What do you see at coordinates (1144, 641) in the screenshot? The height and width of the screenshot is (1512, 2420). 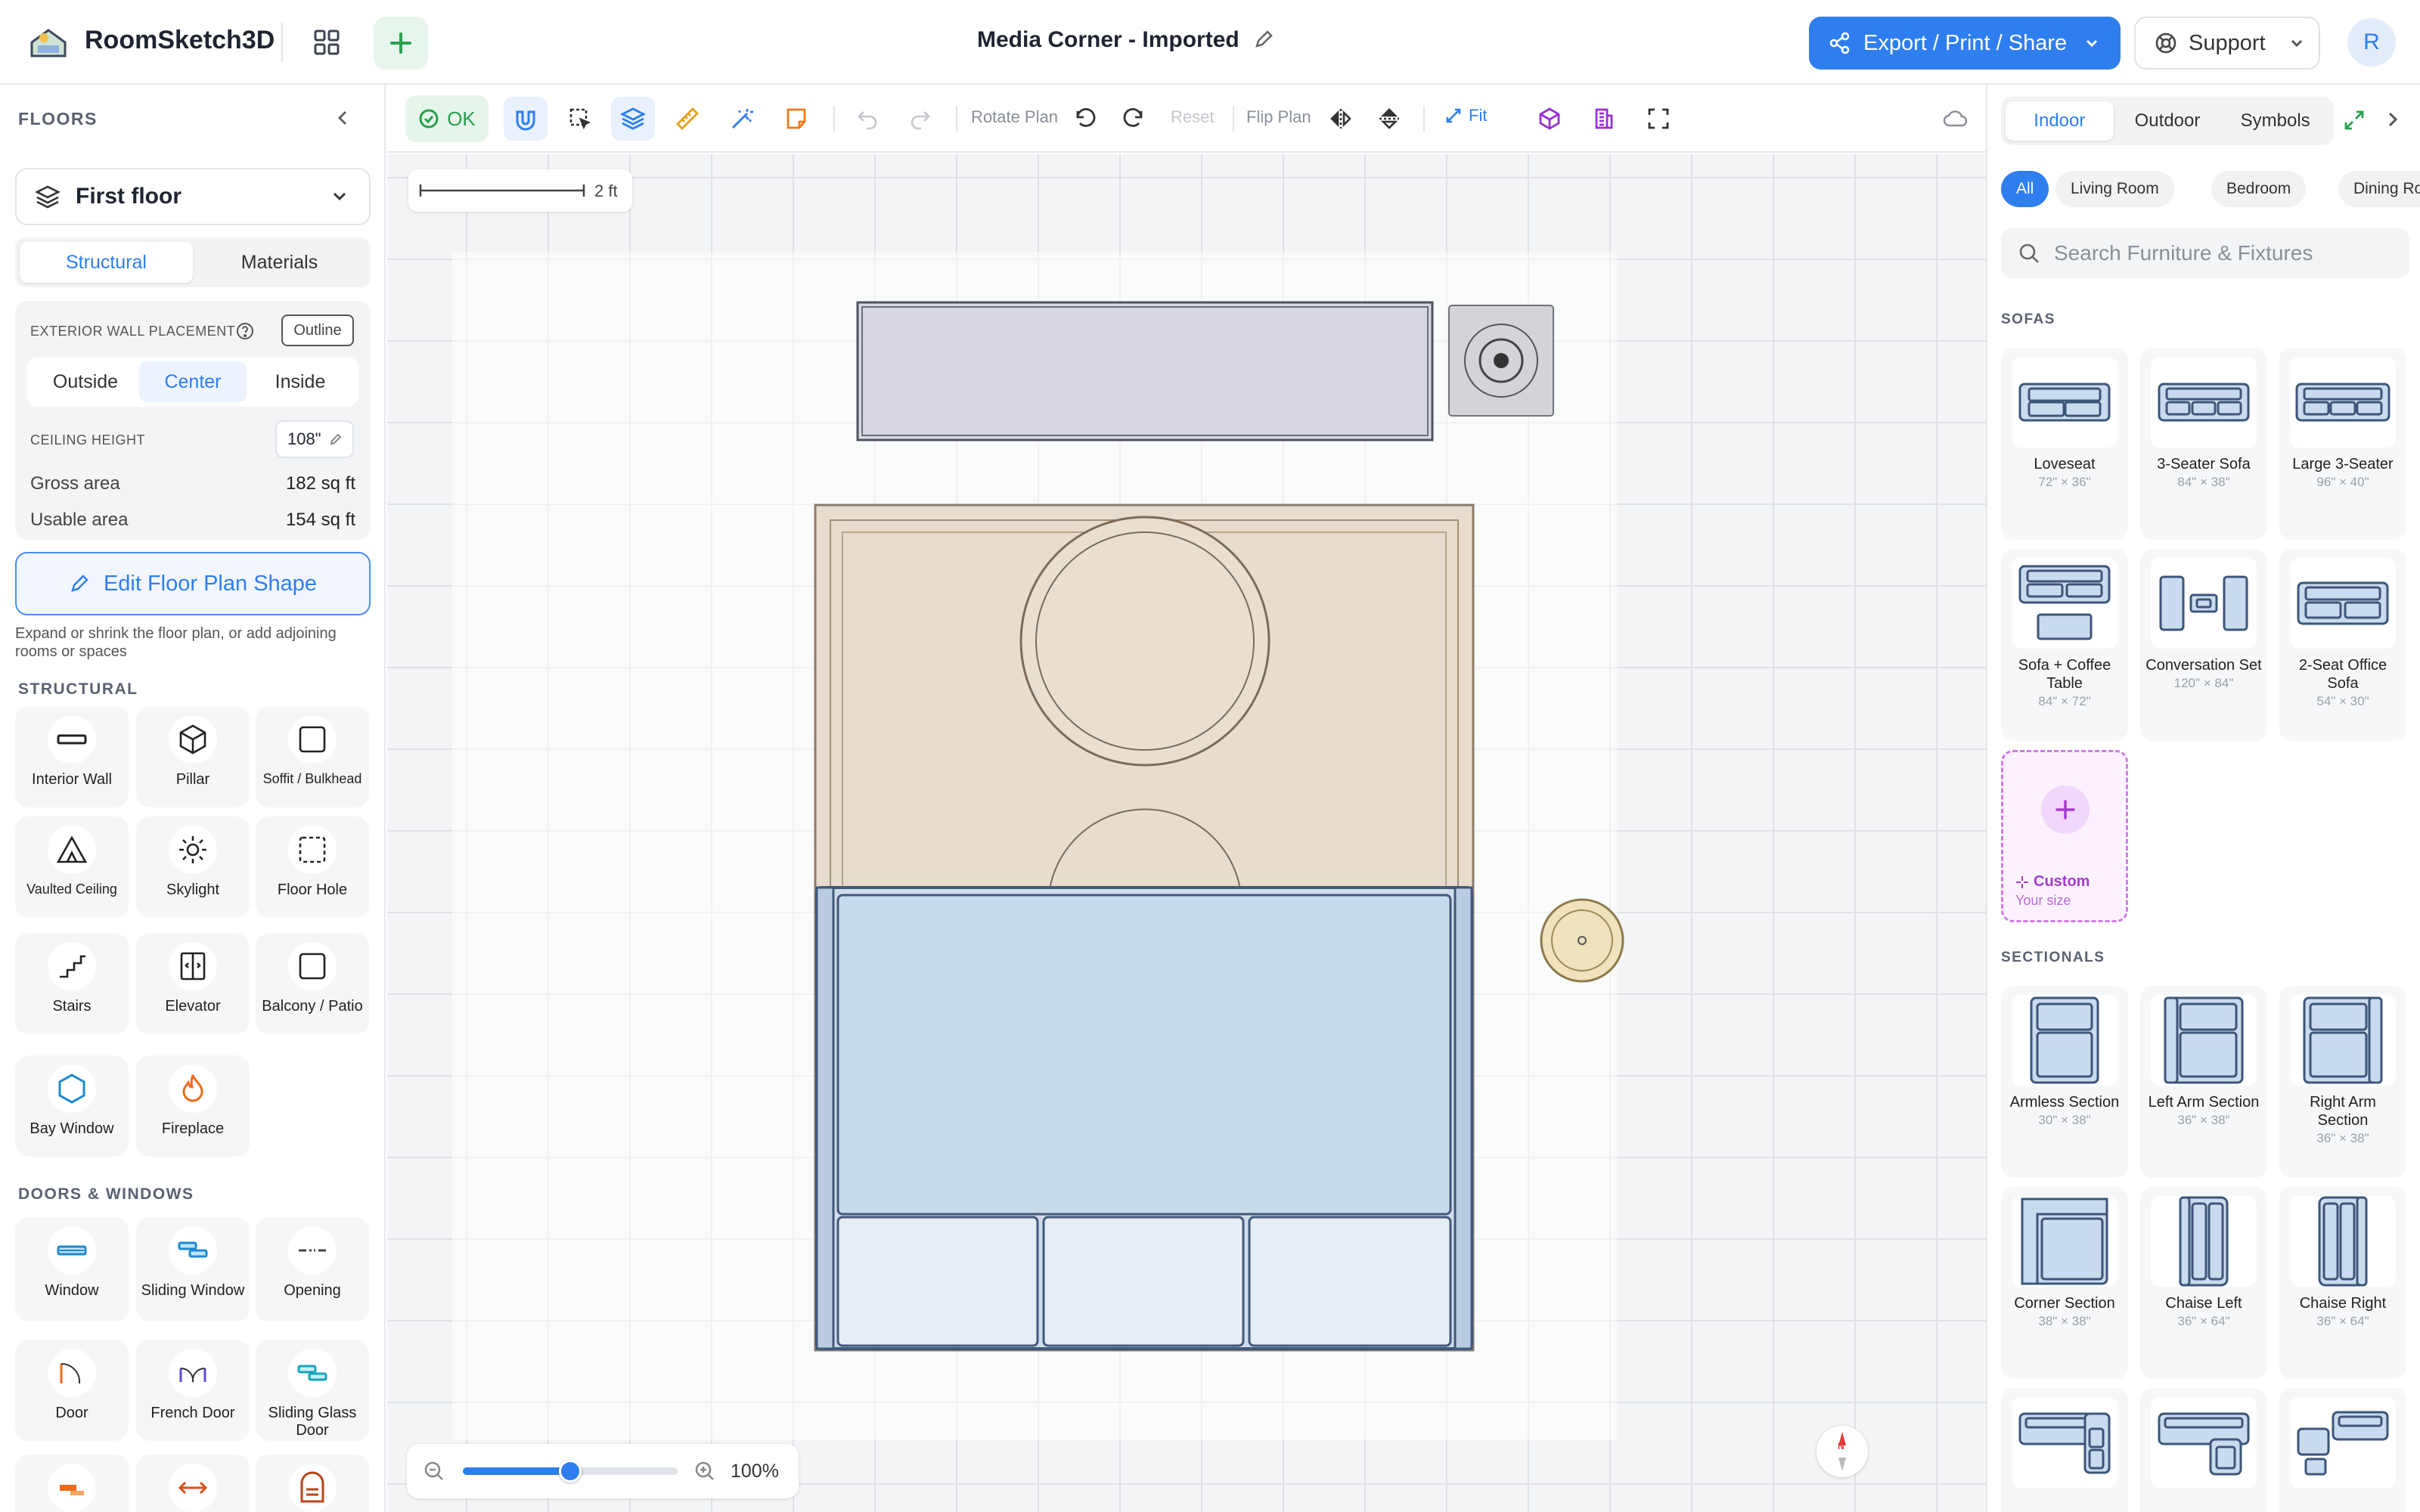 I see `round-coffee-table` at bounding box center [1144, 641].